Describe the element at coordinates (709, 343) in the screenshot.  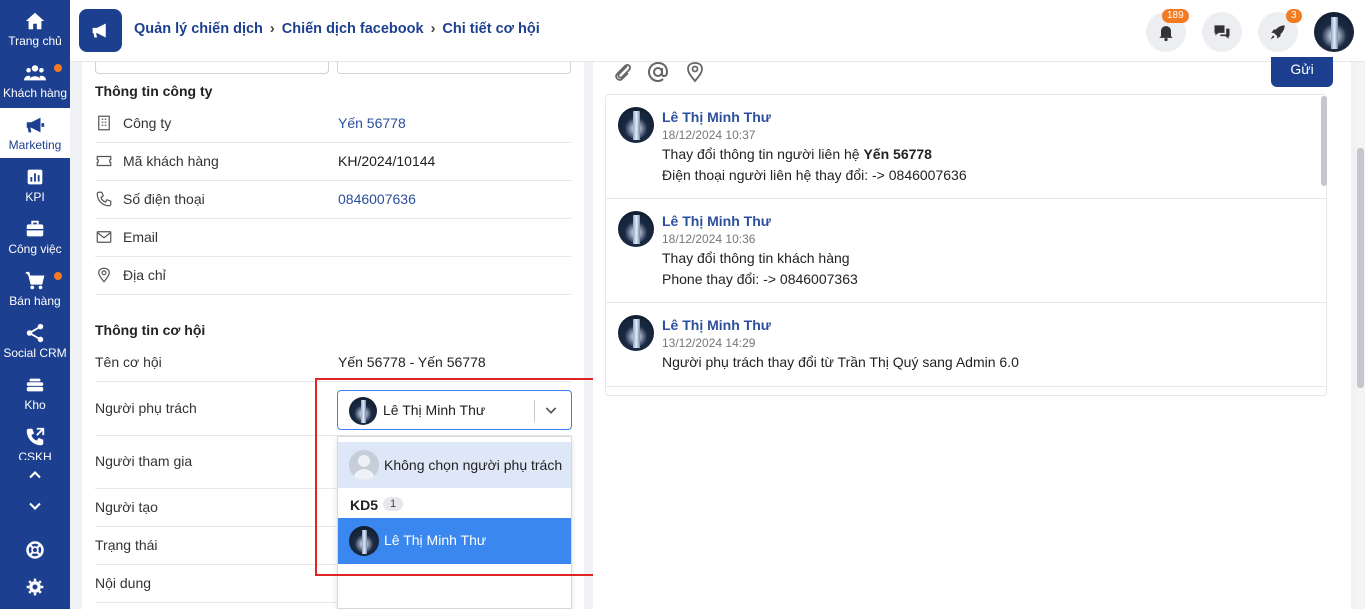
I see `activity-time: 13/12/2024 14:29` at that location.